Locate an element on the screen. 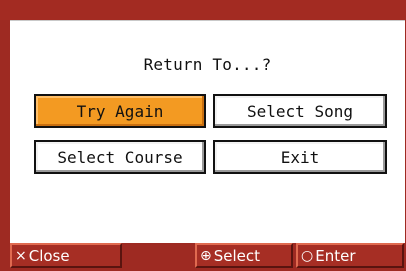 This screenshot has height=271, width=406. close-key-label: Close is located at coordinates (49, 255).